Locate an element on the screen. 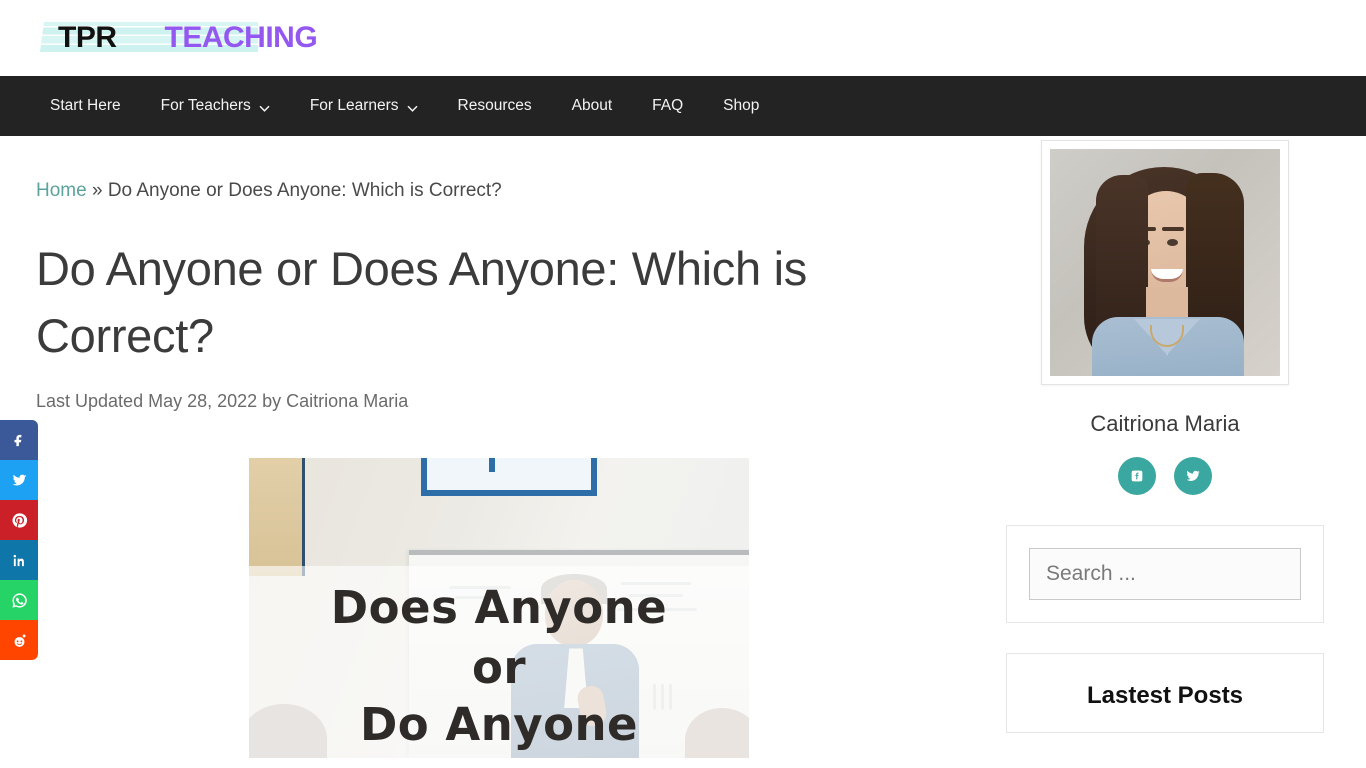 The height and width of the screenshot is (768, 1366). search-widget is located at coordinates (1165, 574).